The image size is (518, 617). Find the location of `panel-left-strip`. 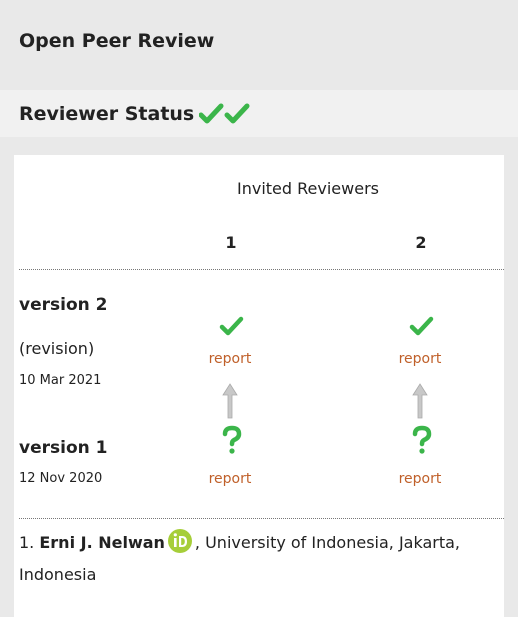

panel-left-strip is located at coordinates (7, 386).